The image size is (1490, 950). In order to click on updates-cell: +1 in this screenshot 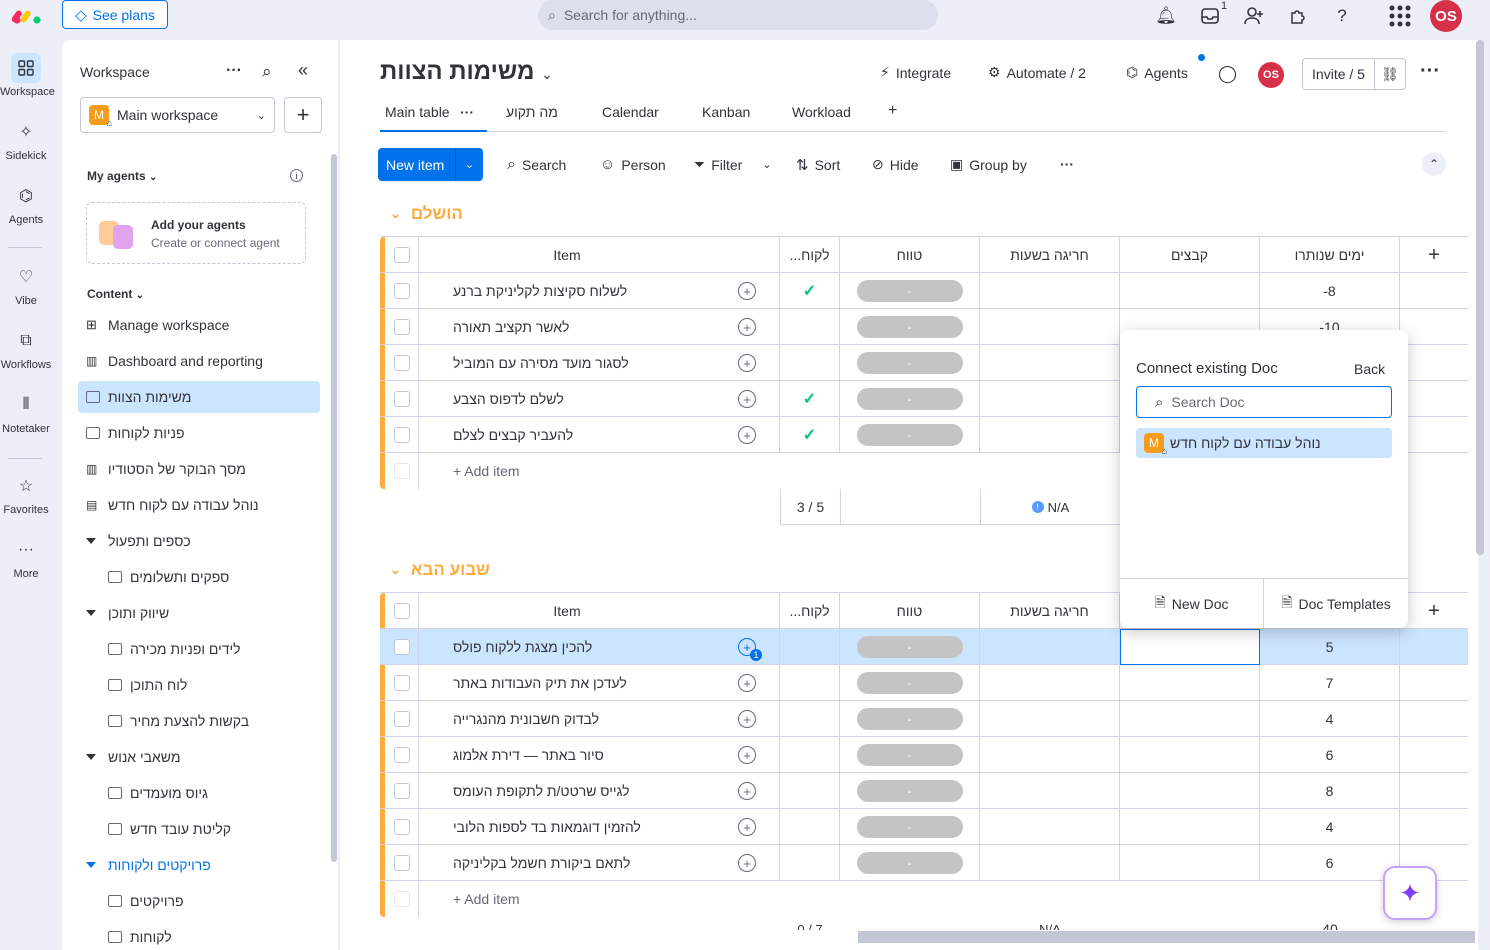, I will do `click(747, 647)`.